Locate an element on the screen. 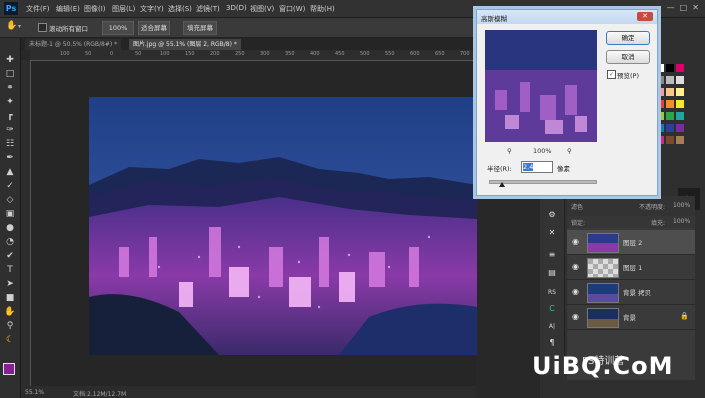 The width and height of the screenshot is (705, 398). character-icon: A| is located at coordinates (552, 327).